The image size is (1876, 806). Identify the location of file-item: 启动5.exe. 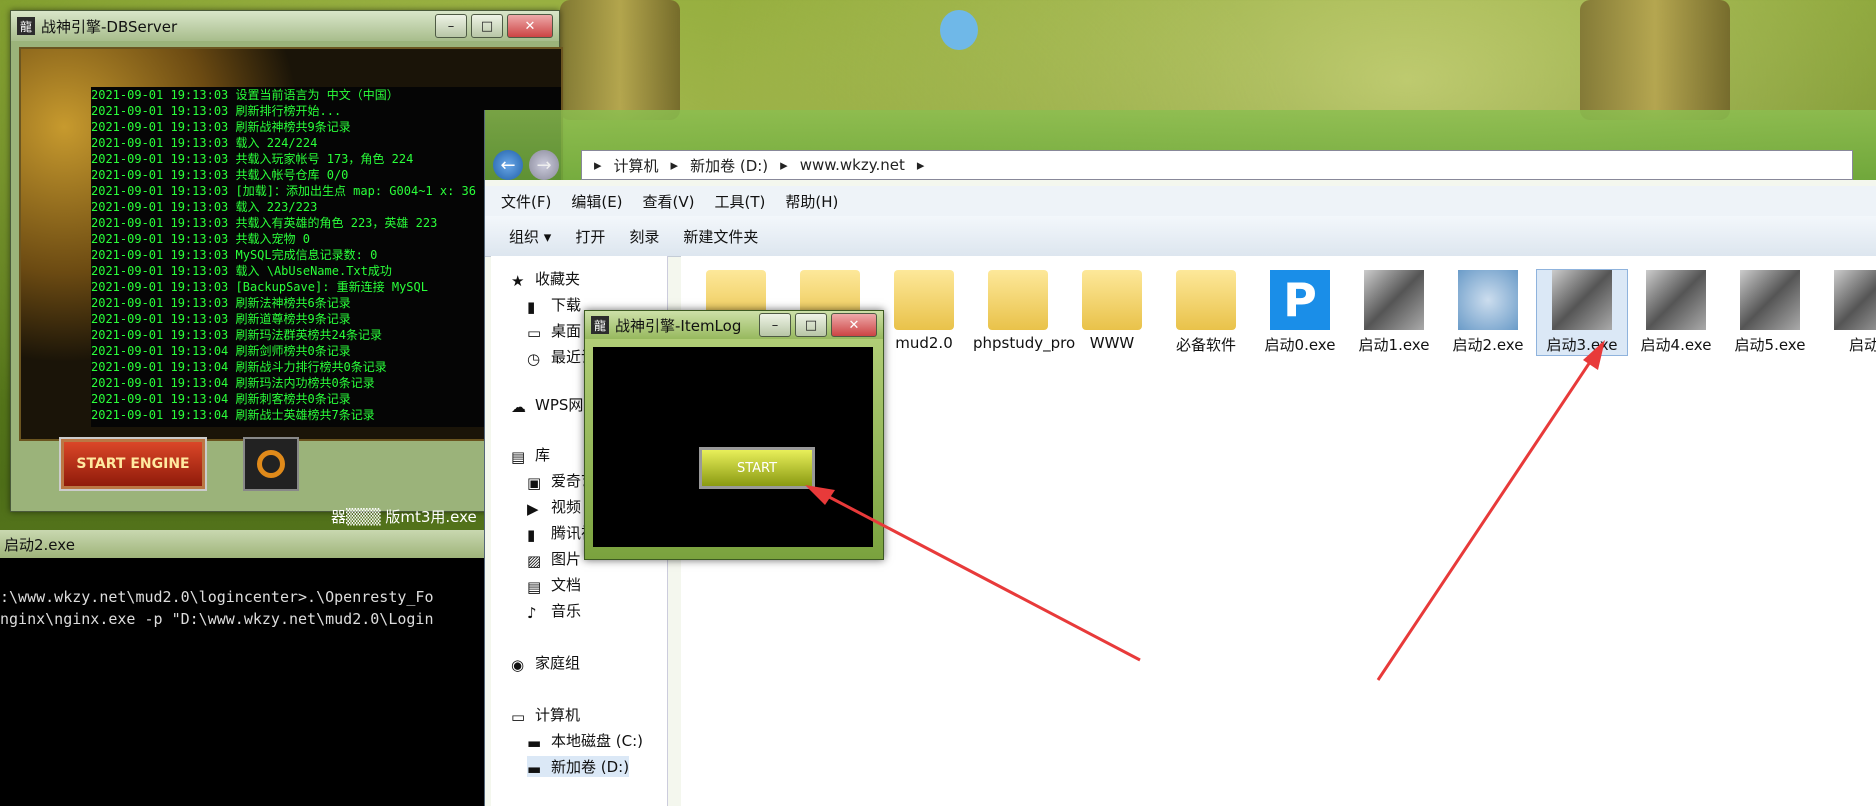
(1770, 312).